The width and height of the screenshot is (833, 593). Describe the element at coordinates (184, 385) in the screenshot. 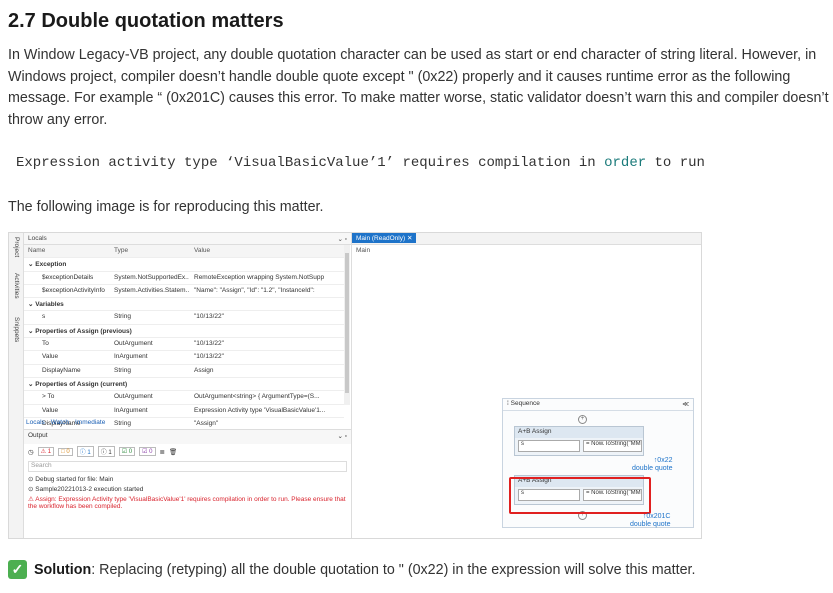

I see `locals-group-row: ⌄ Properties of Assign (current)` at that location.